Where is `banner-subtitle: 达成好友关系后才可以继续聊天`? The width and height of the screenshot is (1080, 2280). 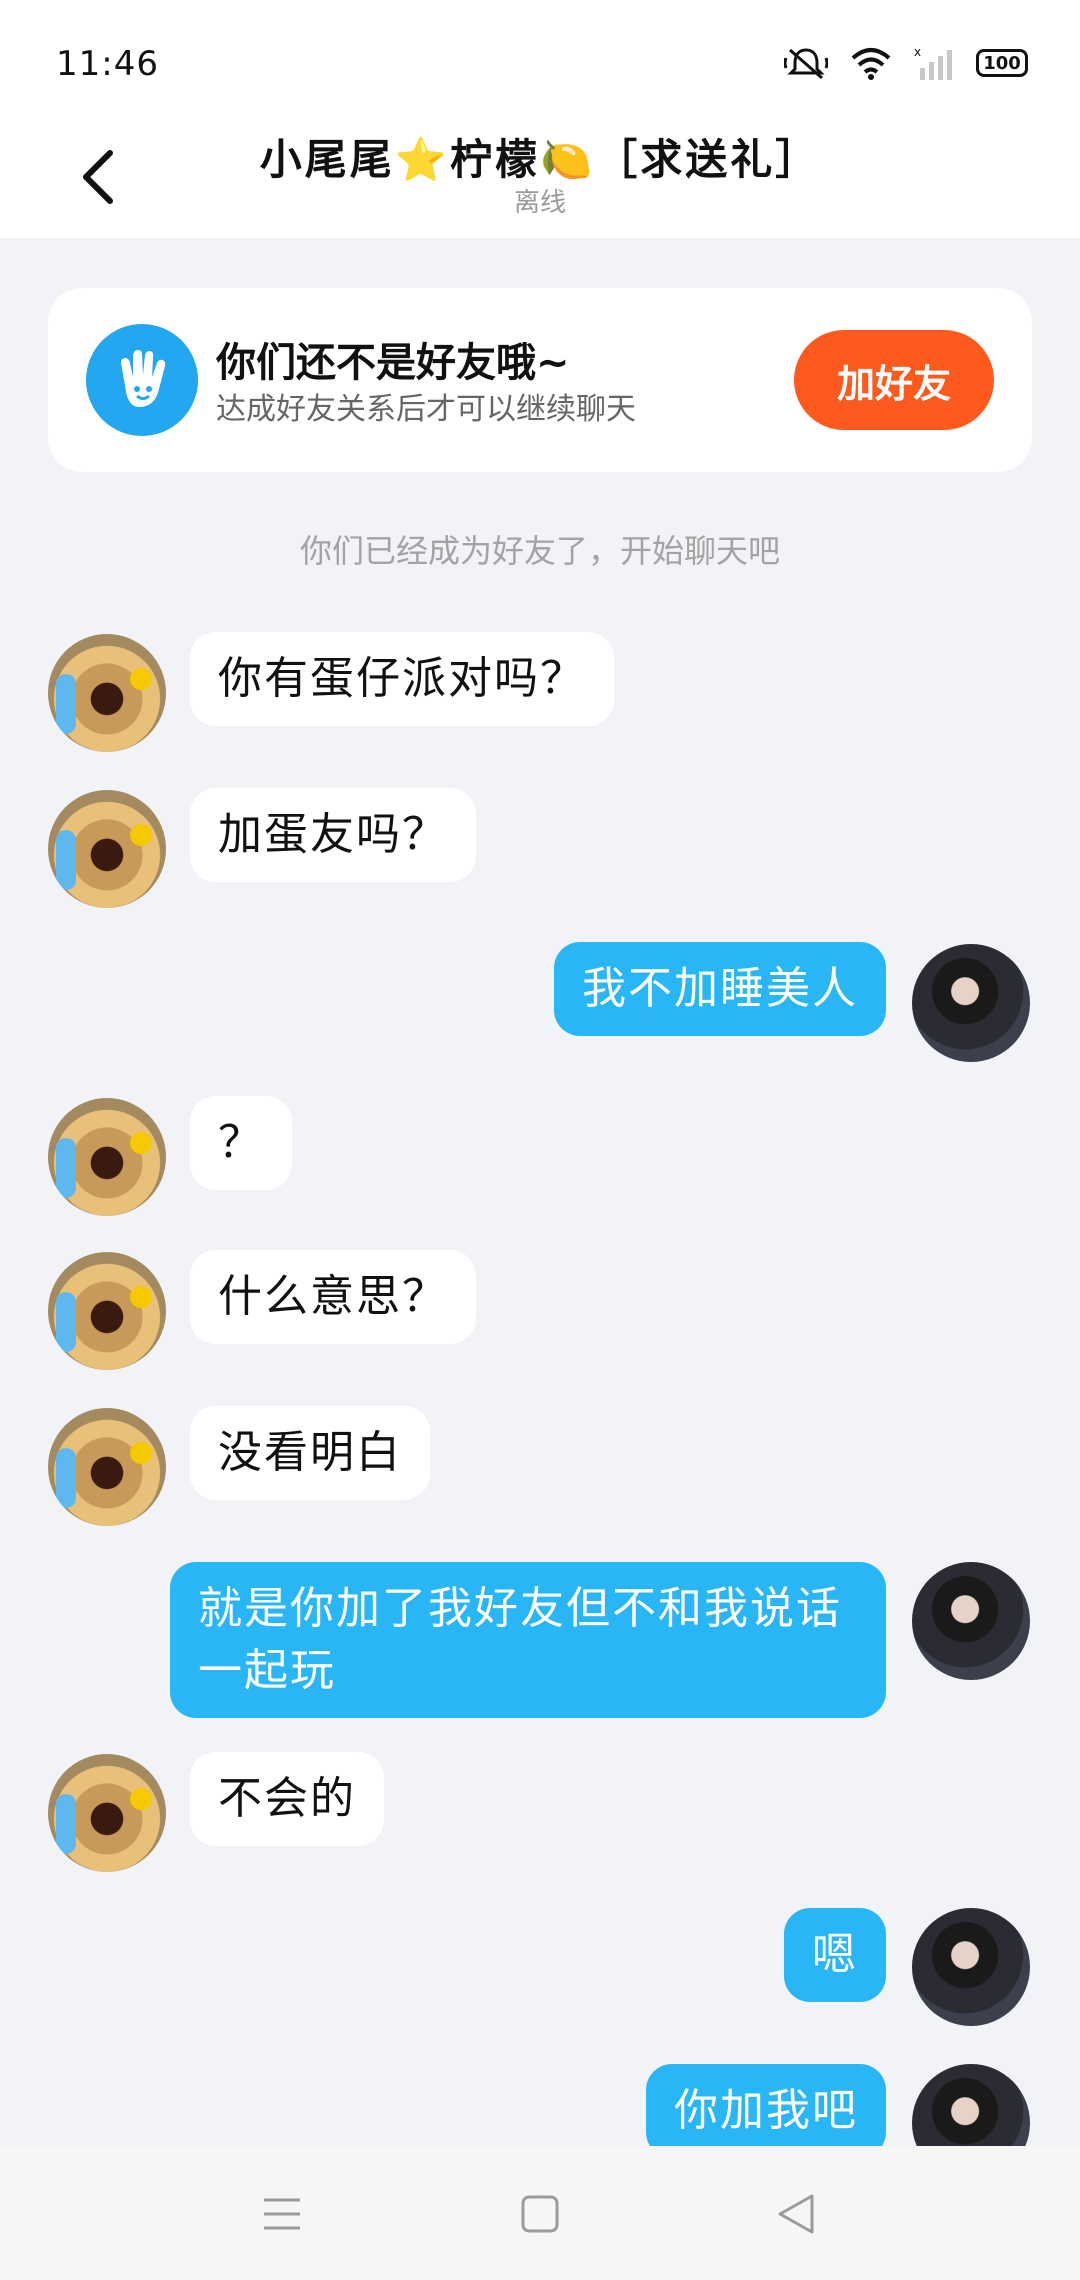 banner-subtitle: 达成好友关系后才可以继续聊天 is located at coordinates (426, 409).